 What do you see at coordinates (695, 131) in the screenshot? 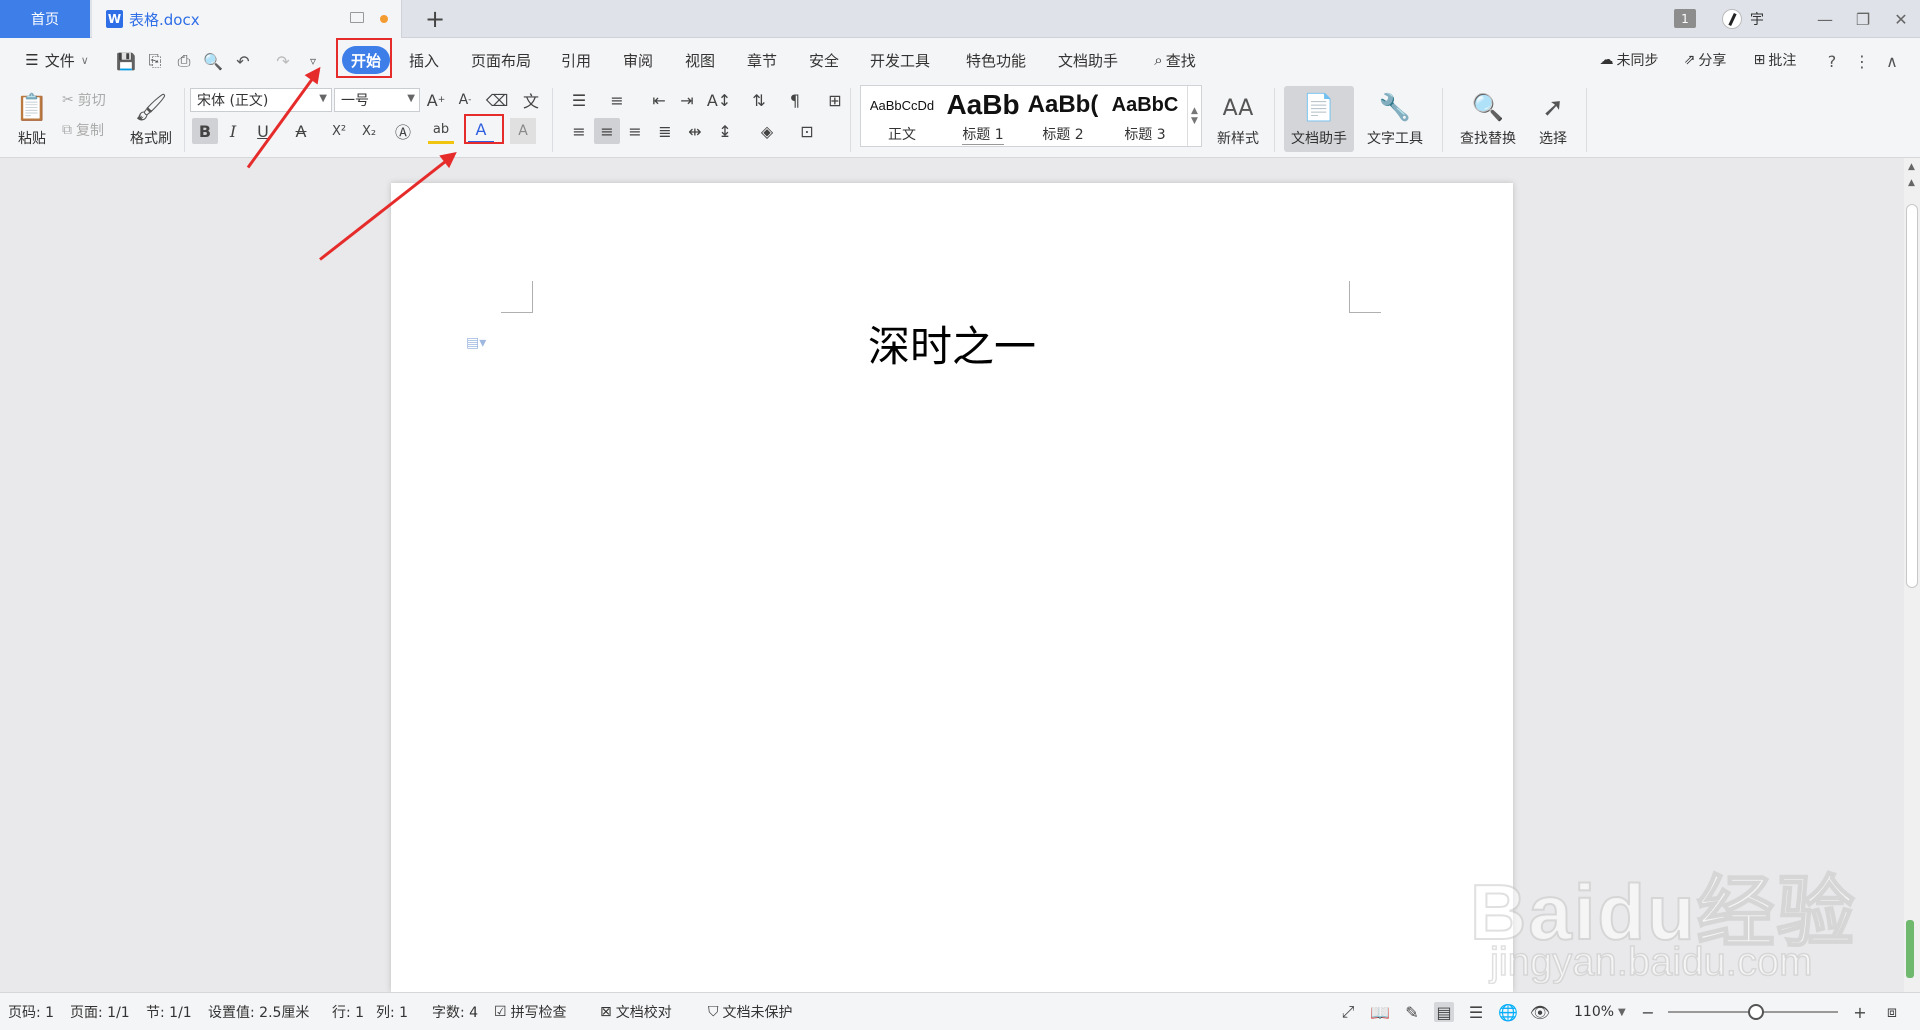
I see `distributed-icon: ⇹` at bounding box center [695, 131].